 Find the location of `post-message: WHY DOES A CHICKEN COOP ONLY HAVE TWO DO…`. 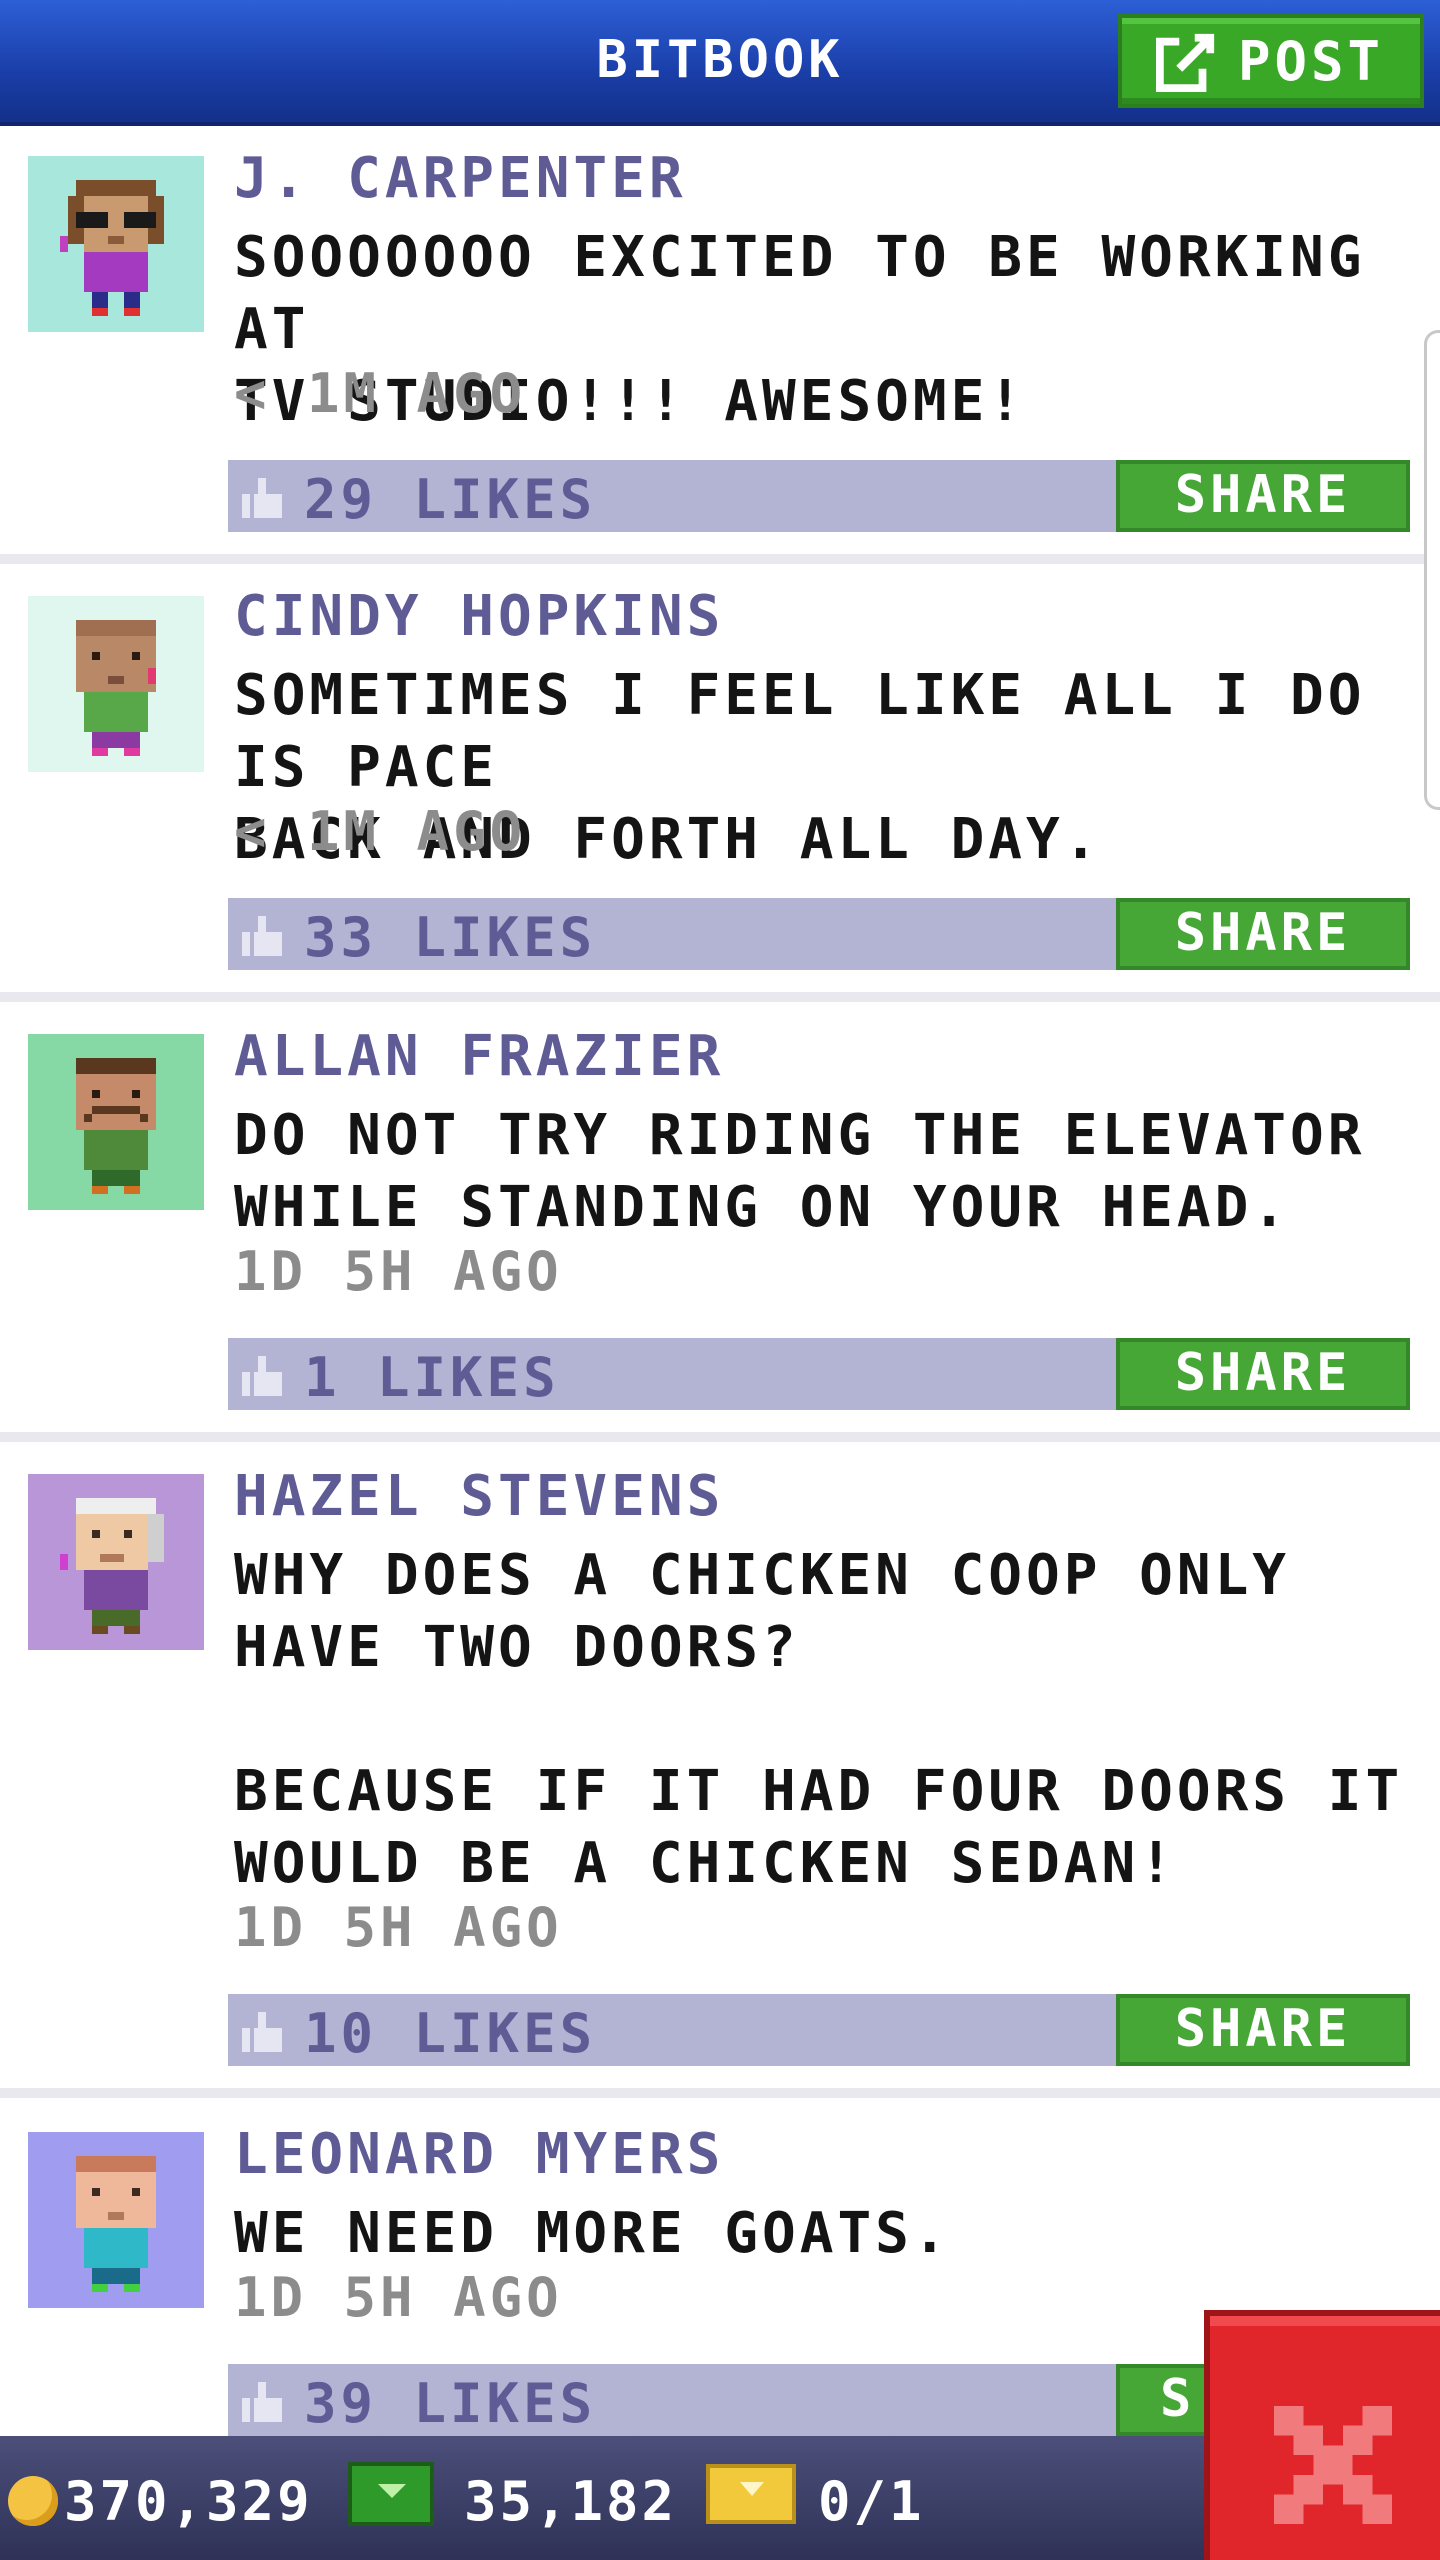

post-message: WHY DOES A CHICKEN COOP ONLY HAVE TWO DO… is located at coordinates (819, 1719).